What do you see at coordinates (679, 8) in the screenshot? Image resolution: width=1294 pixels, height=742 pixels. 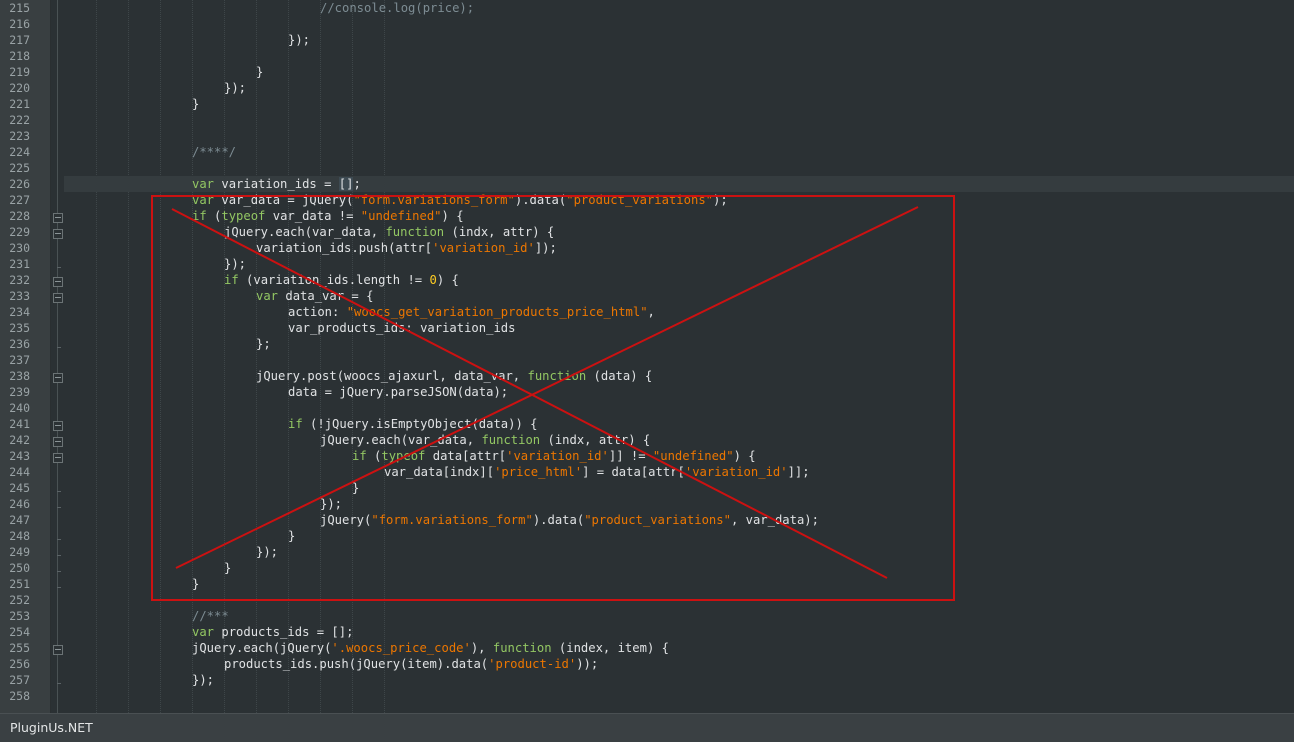 I see `code-line: //console.log(price);` at bounding box center [679, 8].